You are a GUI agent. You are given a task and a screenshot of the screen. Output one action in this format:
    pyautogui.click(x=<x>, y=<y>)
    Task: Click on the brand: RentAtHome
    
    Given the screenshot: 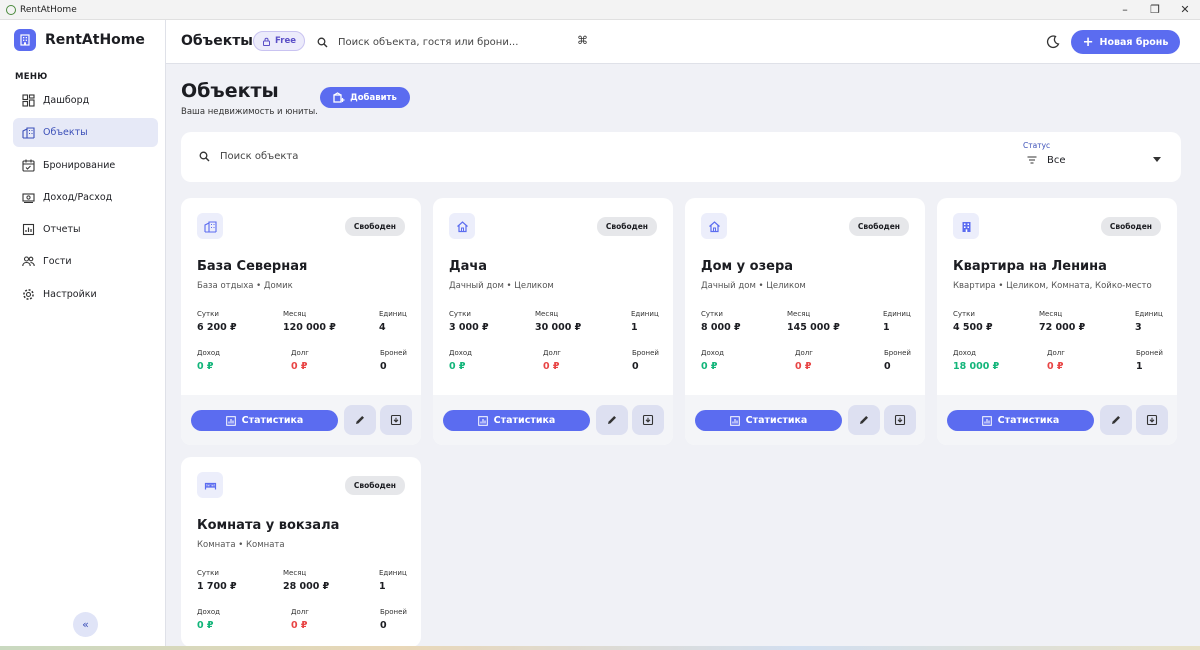 What is the action you would take?
    pyautogui.click(x=79, y=40)
    